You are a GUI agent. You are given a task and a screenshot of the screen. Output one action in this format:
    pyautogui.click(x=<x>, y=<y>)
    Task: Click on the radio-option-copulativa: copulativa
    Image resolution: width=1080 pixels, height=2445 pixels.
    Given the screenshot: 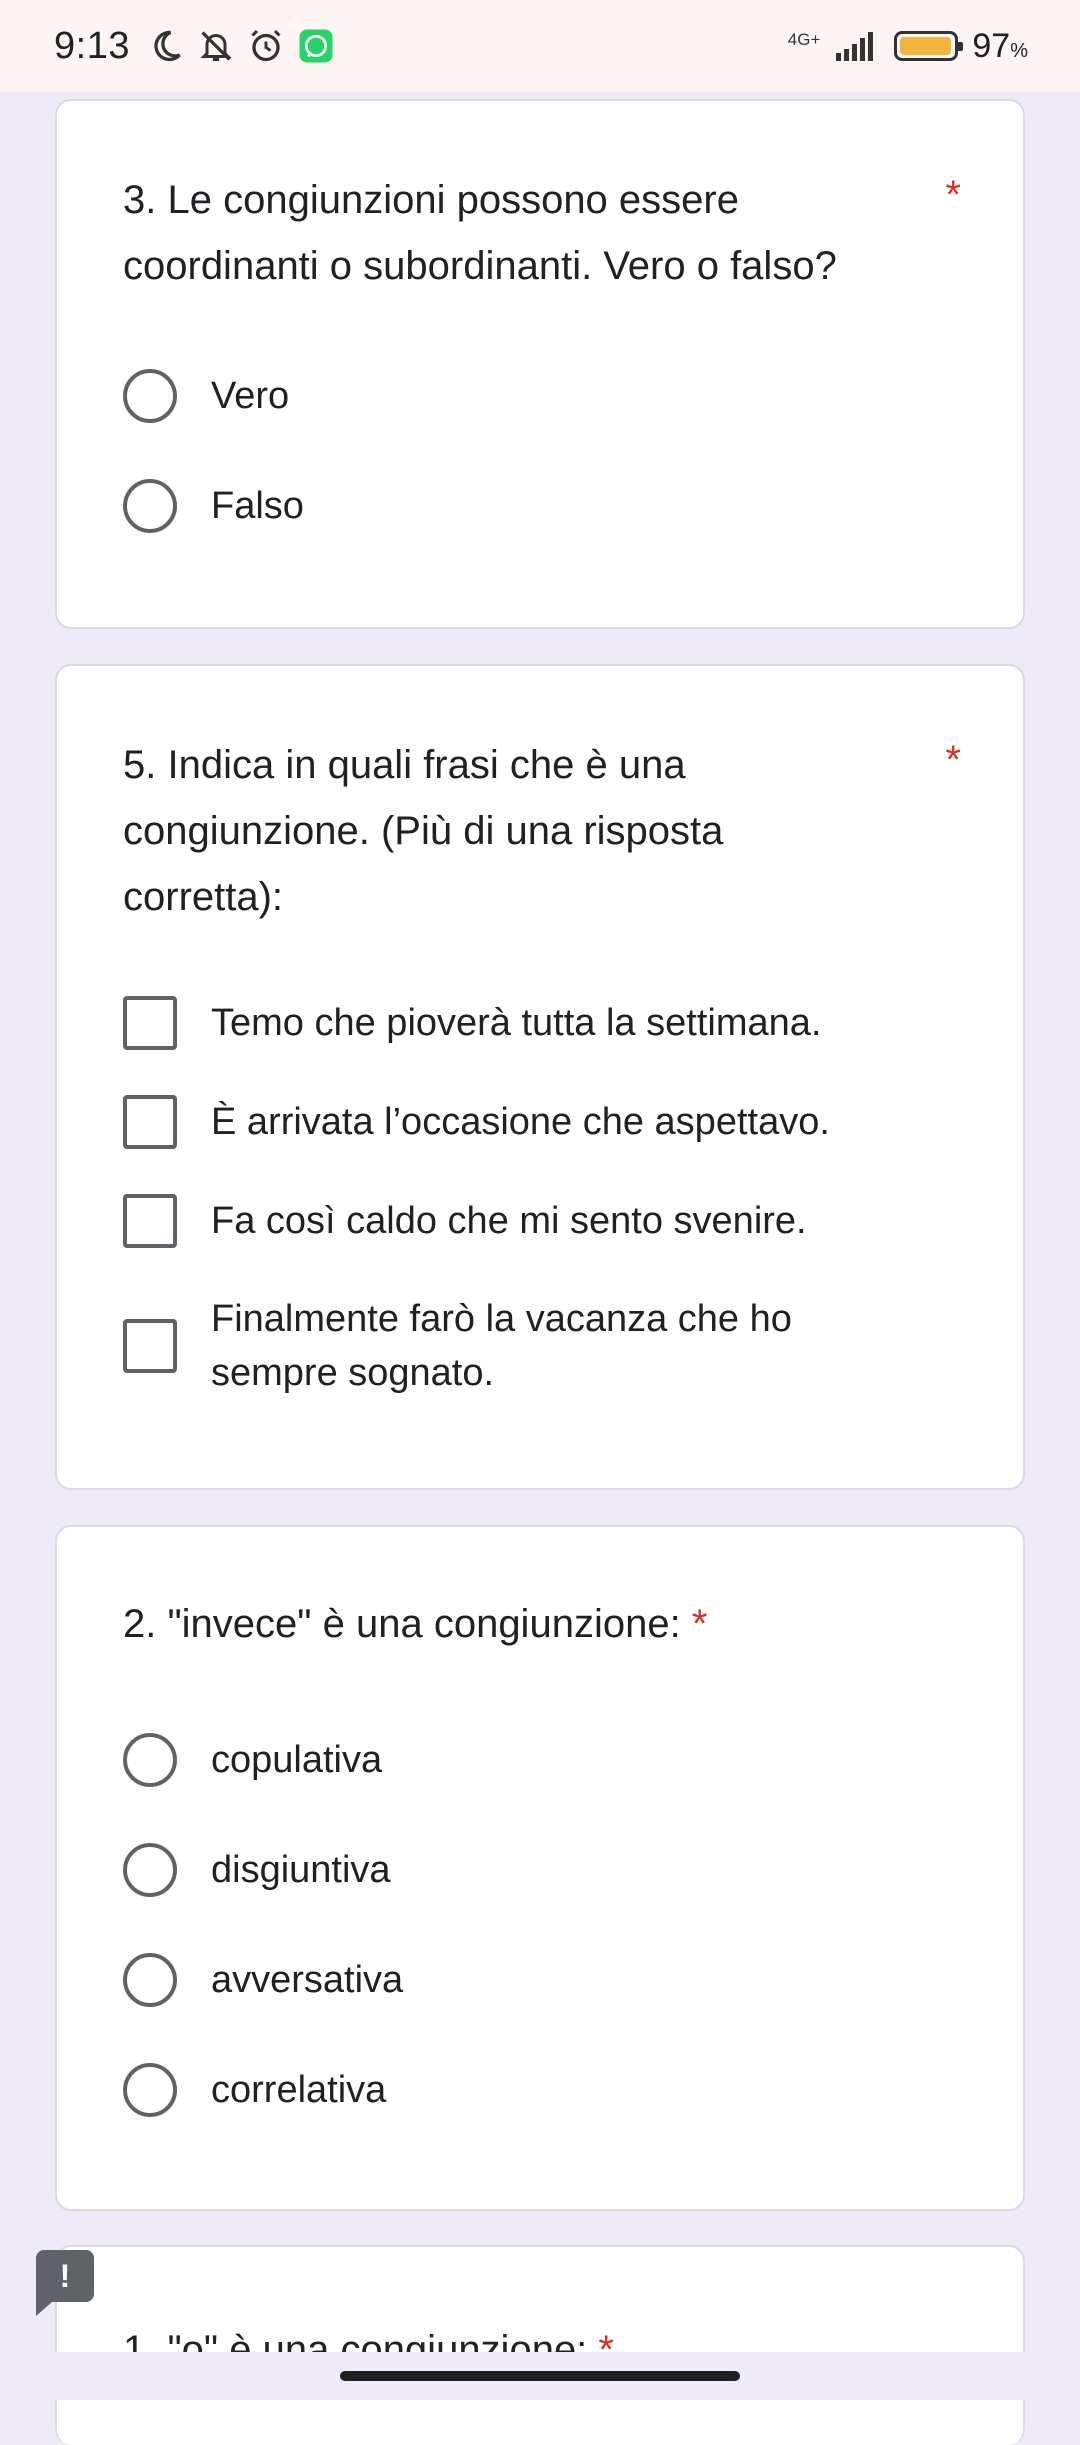 What is the action you would take?
    pyautogui.click(x=252, y=1760)
    